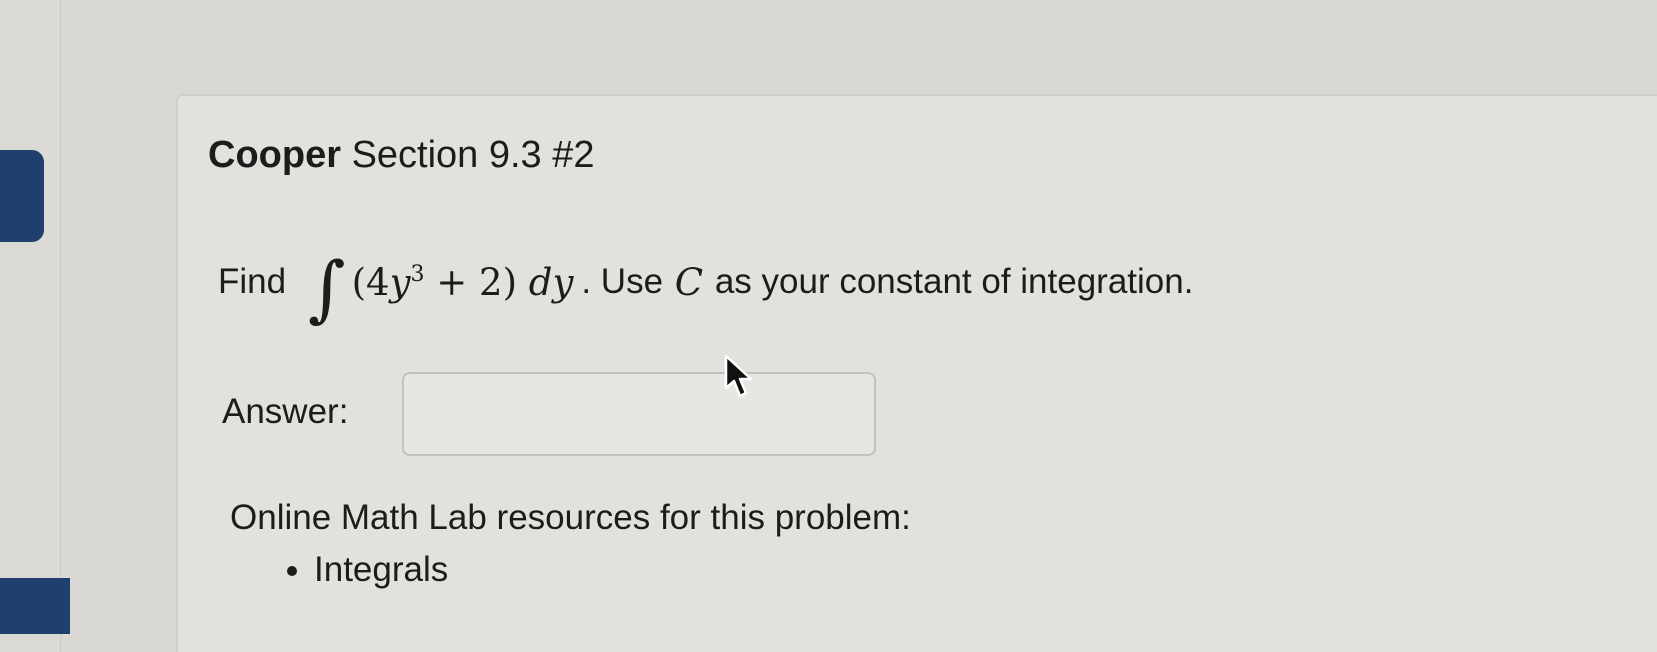 This screenshot has width=1657, height=652. Describe the element at coordinates (473, 155) in the screenshot. I see `title-section: Section 9.3 #2` at that location.